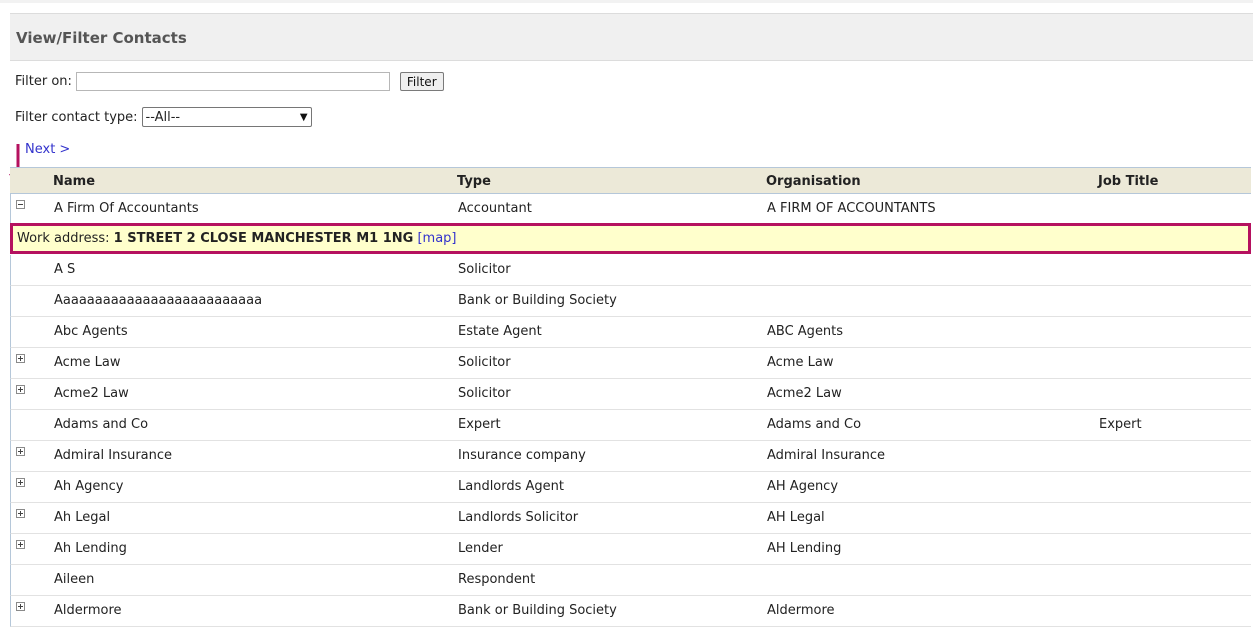 The width and height of the screenshot is (1253, 627). What do you see at coordinates (88, 610) in the screenshot?
I see `cell-name: Aldermore` at bounding box center [88, 610].